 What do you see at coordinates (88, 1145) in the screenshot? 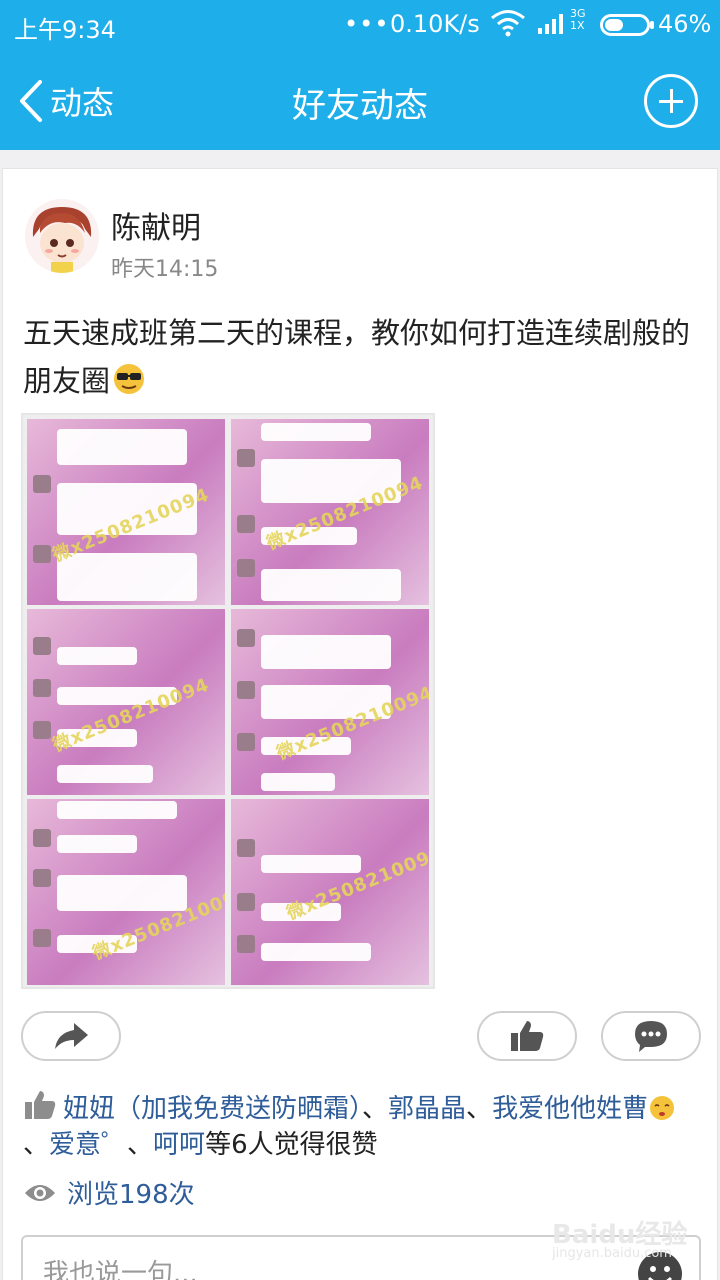
I see `liker-name: 爱意゜` at bounding box center [88, 1145].